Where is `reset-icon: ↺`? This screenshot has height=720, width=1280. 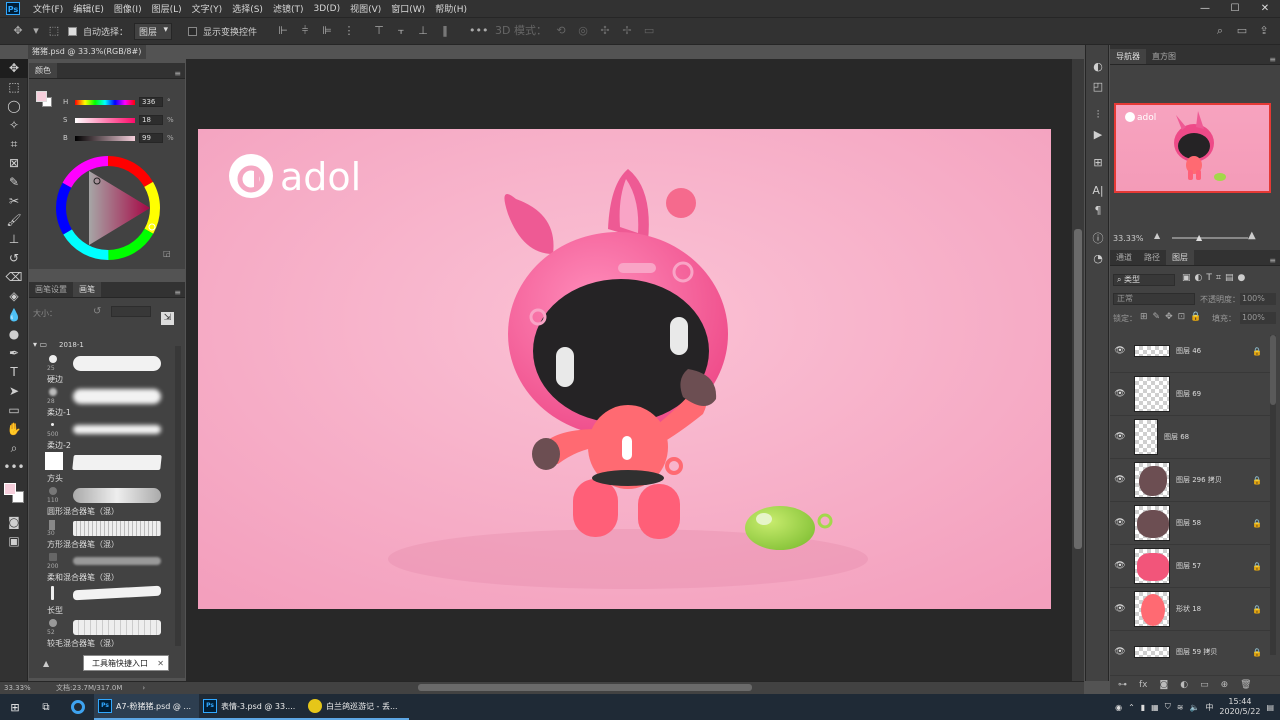 reset-icon: ↺ is located at coordinates (97, 311).